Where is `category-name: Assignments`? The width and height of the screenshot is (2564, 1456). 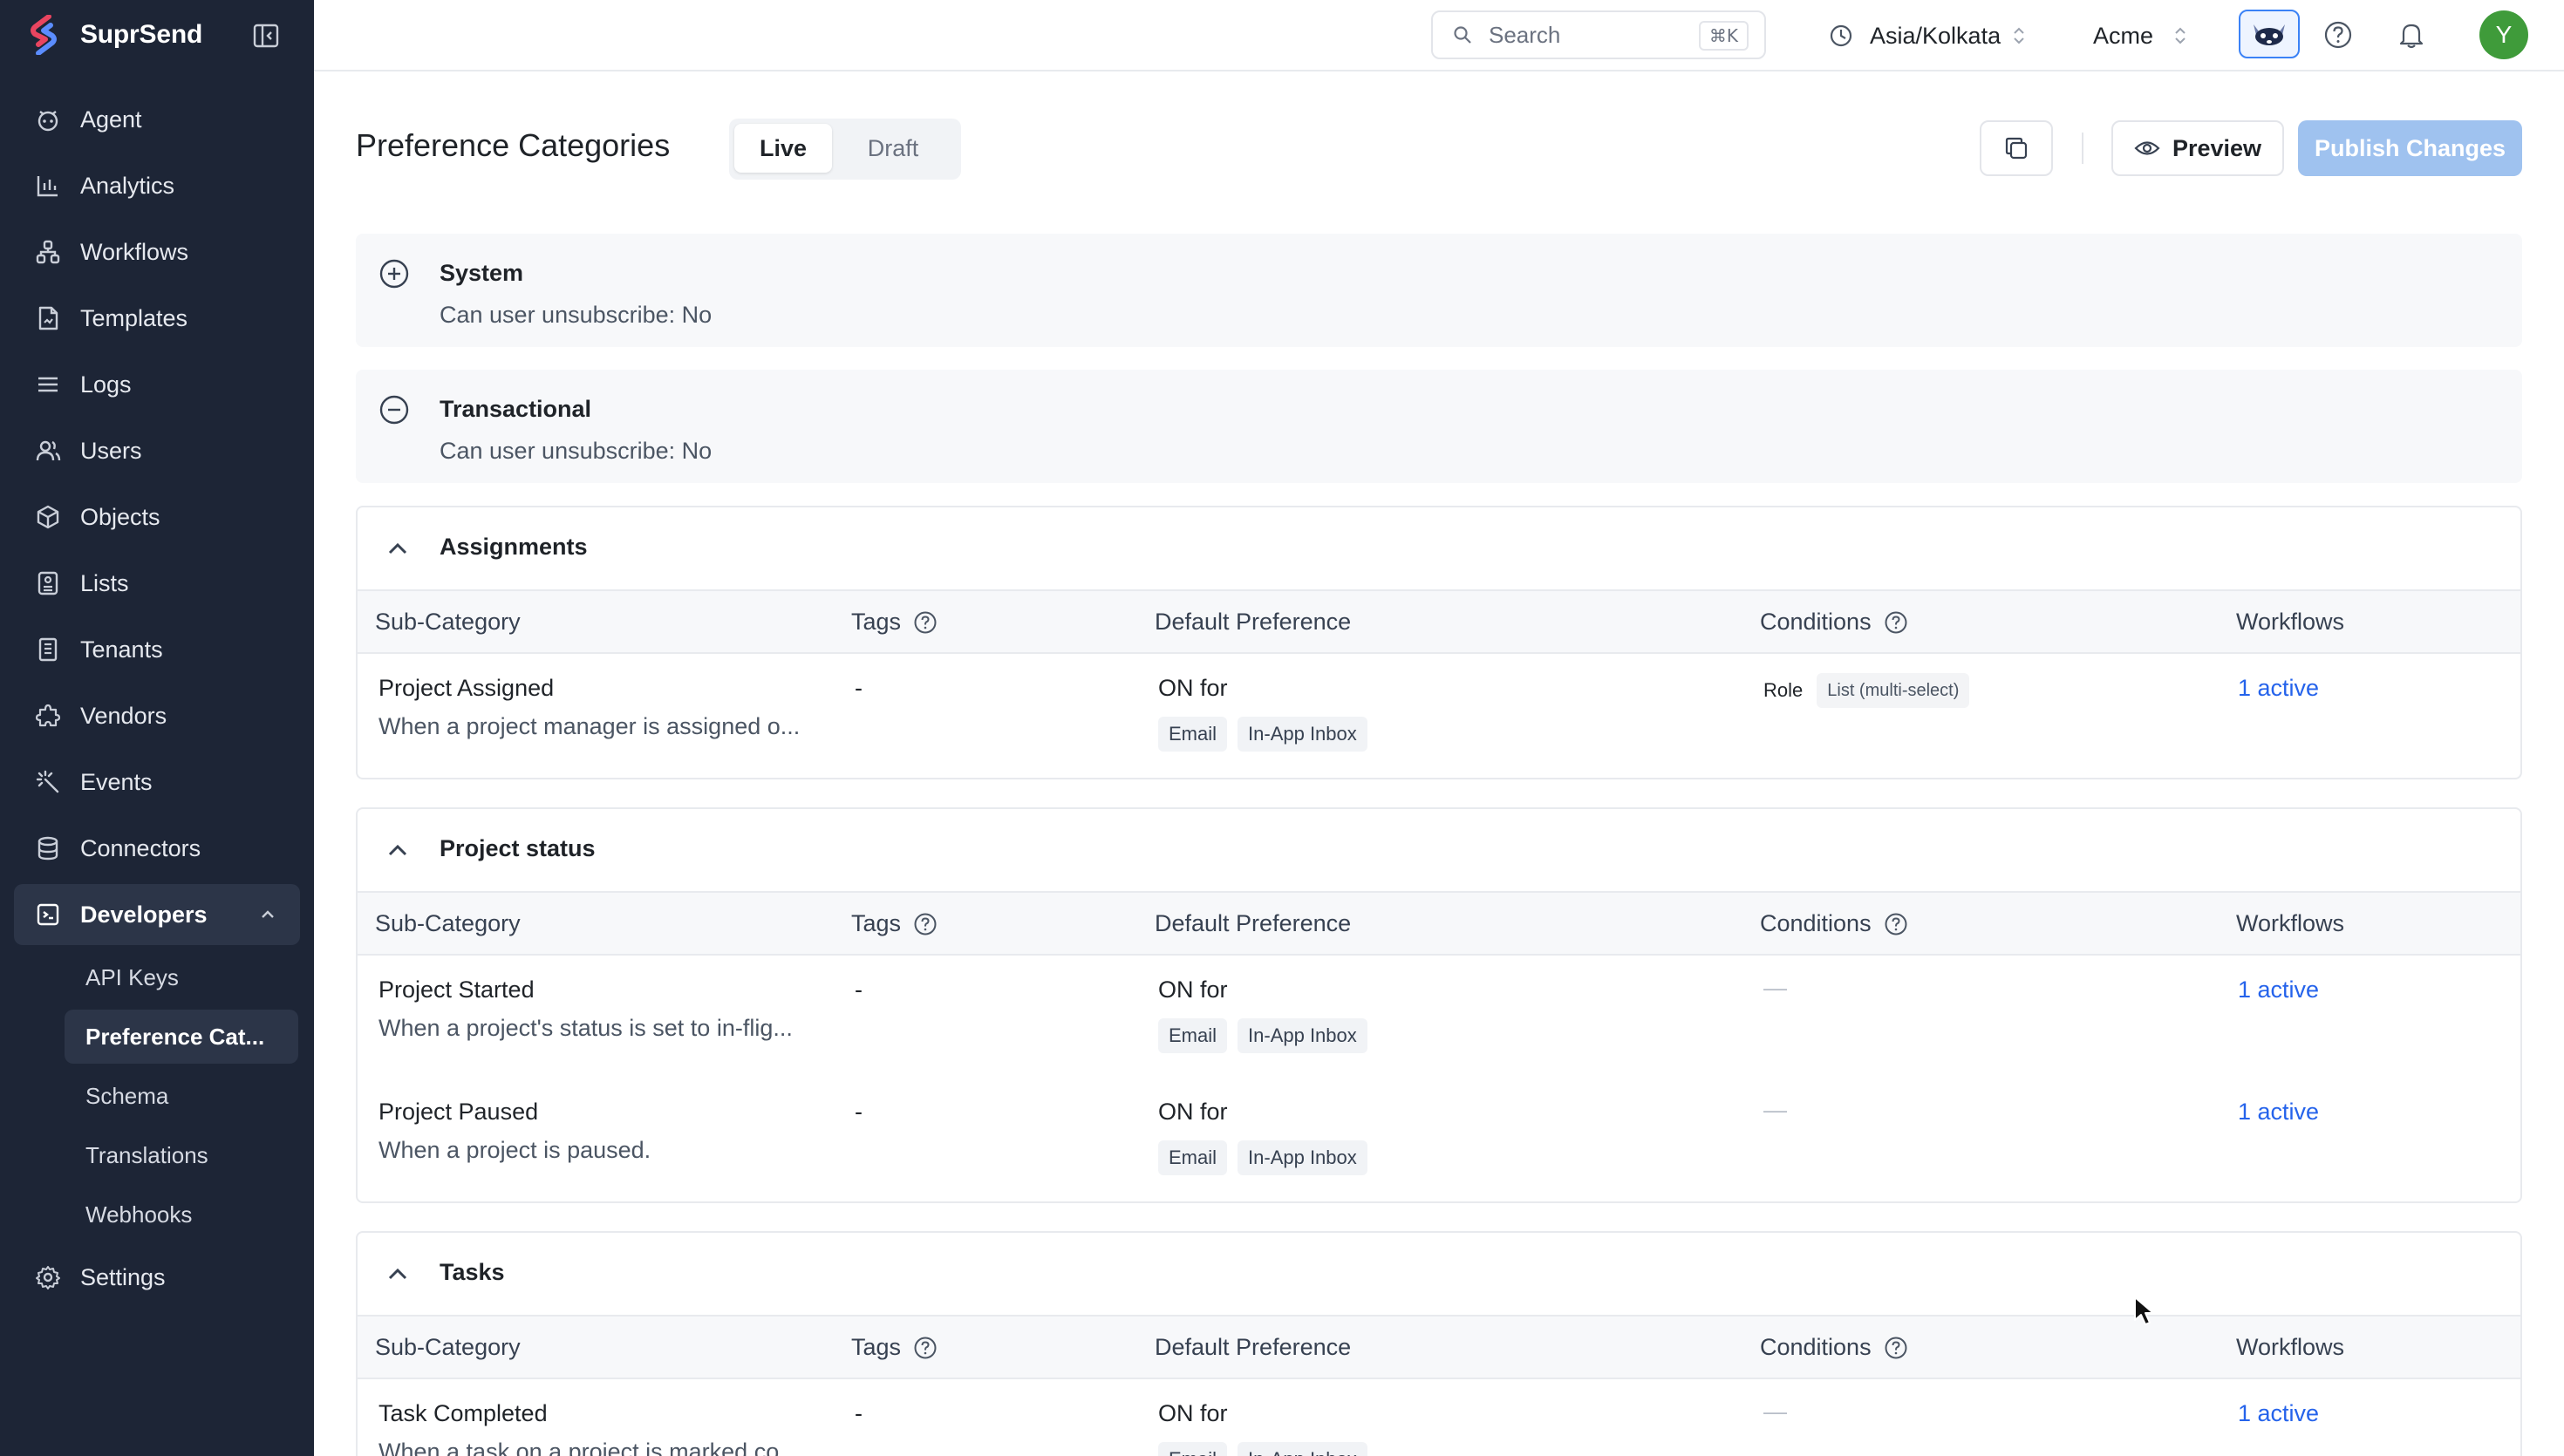
category-name: Assignments is located at coordinates (514, 547).